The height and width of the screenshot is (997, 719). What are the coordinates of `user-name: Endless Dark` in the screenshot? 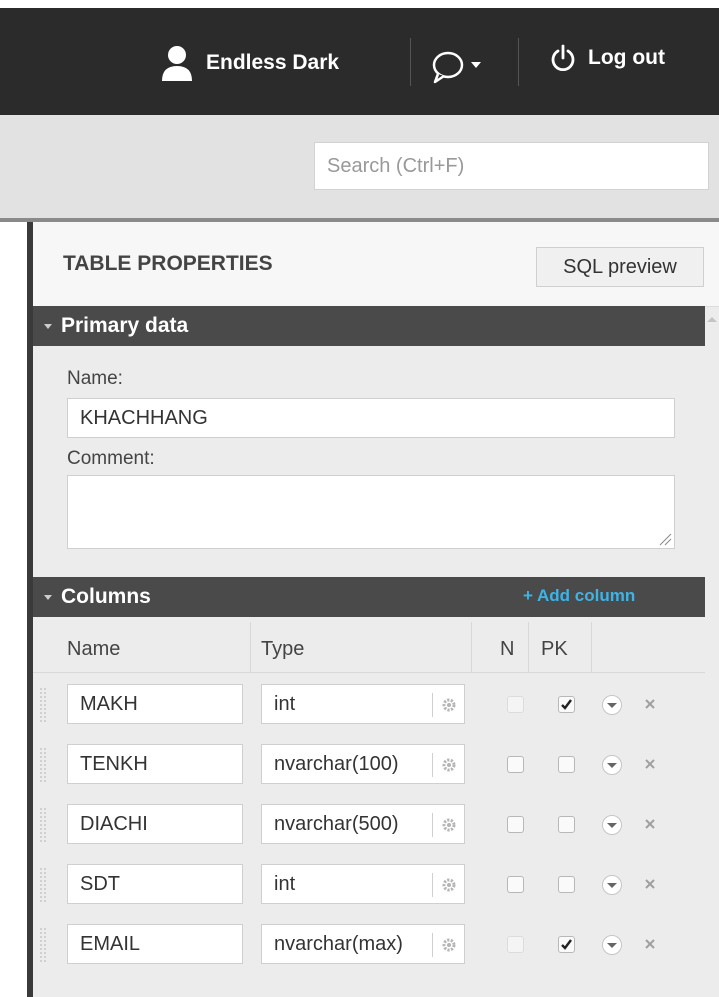 It's located at (273, 62).